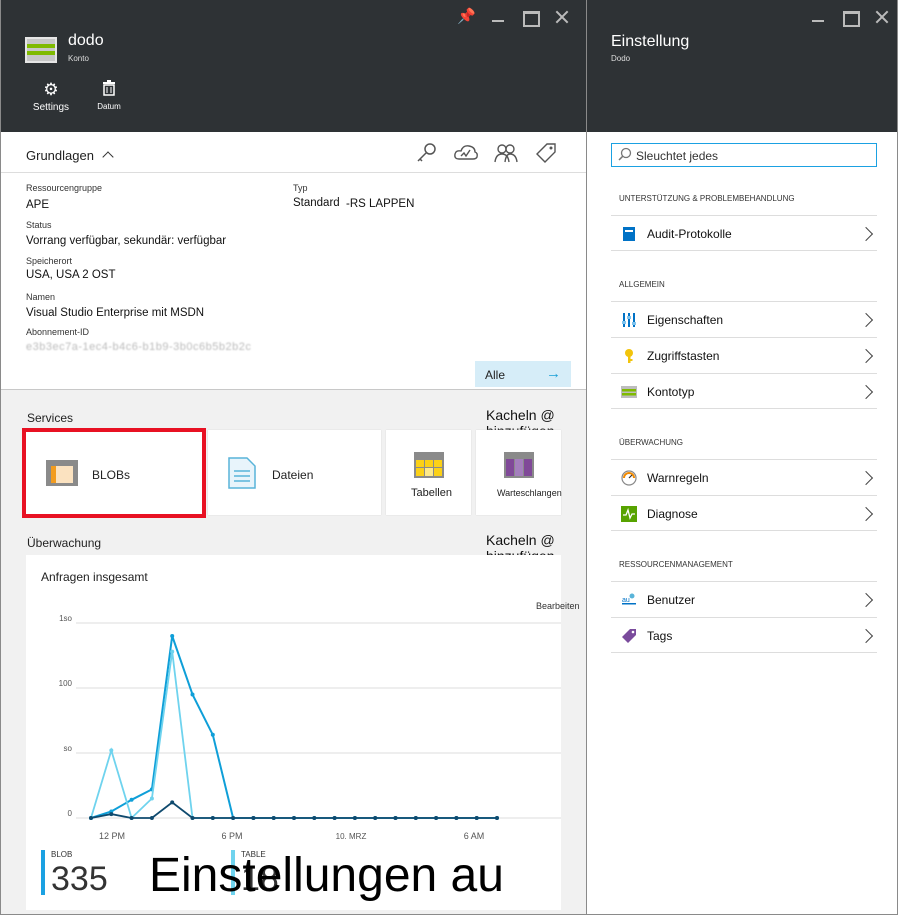 The height and width of the screenshot is (915, 898). Describe the element at coordinates (79, 879) in the screenshot. I see `legend-blob-value: 335` at that location.